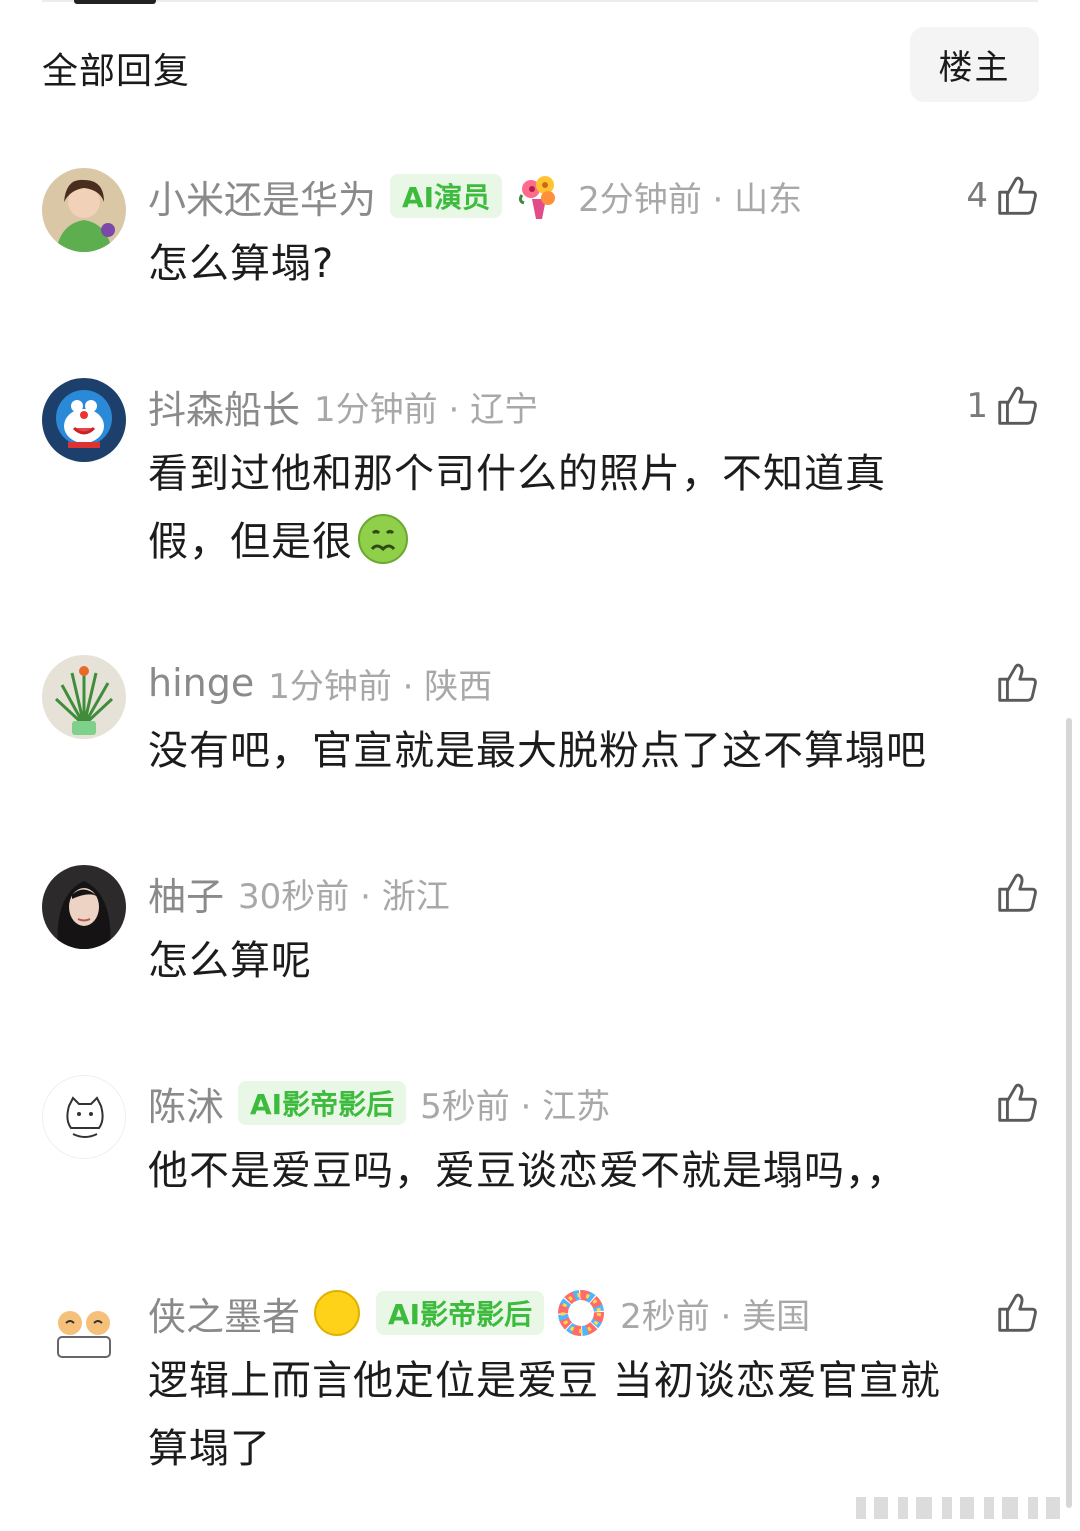 Image resolution: width=1080 pixels, height=1531 pixels. I want to click on username: 小米还是华为, so click(262, 196).